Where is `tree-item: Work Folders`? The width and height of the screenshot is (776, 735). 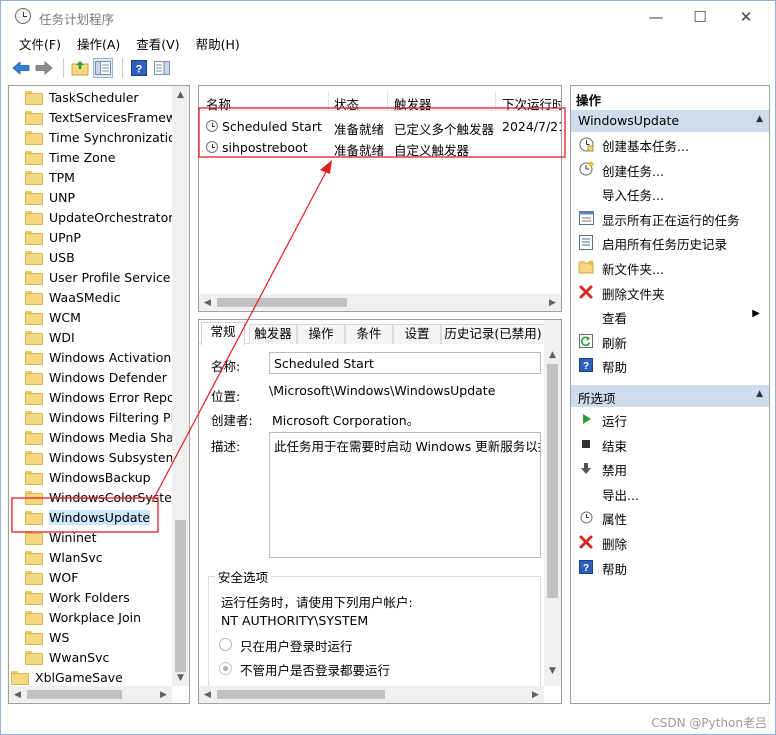 tree-item: Work Folders is located at coordinates (77, 597).